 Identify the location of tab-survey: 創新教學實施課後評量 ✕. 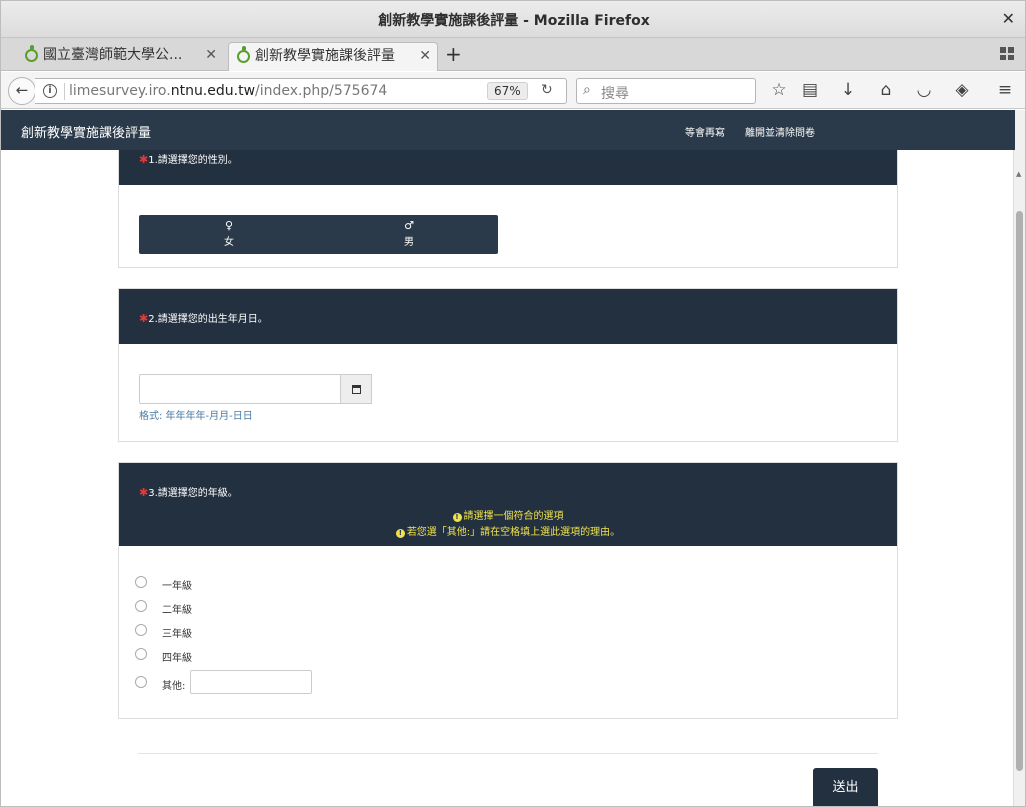
(333, 56).